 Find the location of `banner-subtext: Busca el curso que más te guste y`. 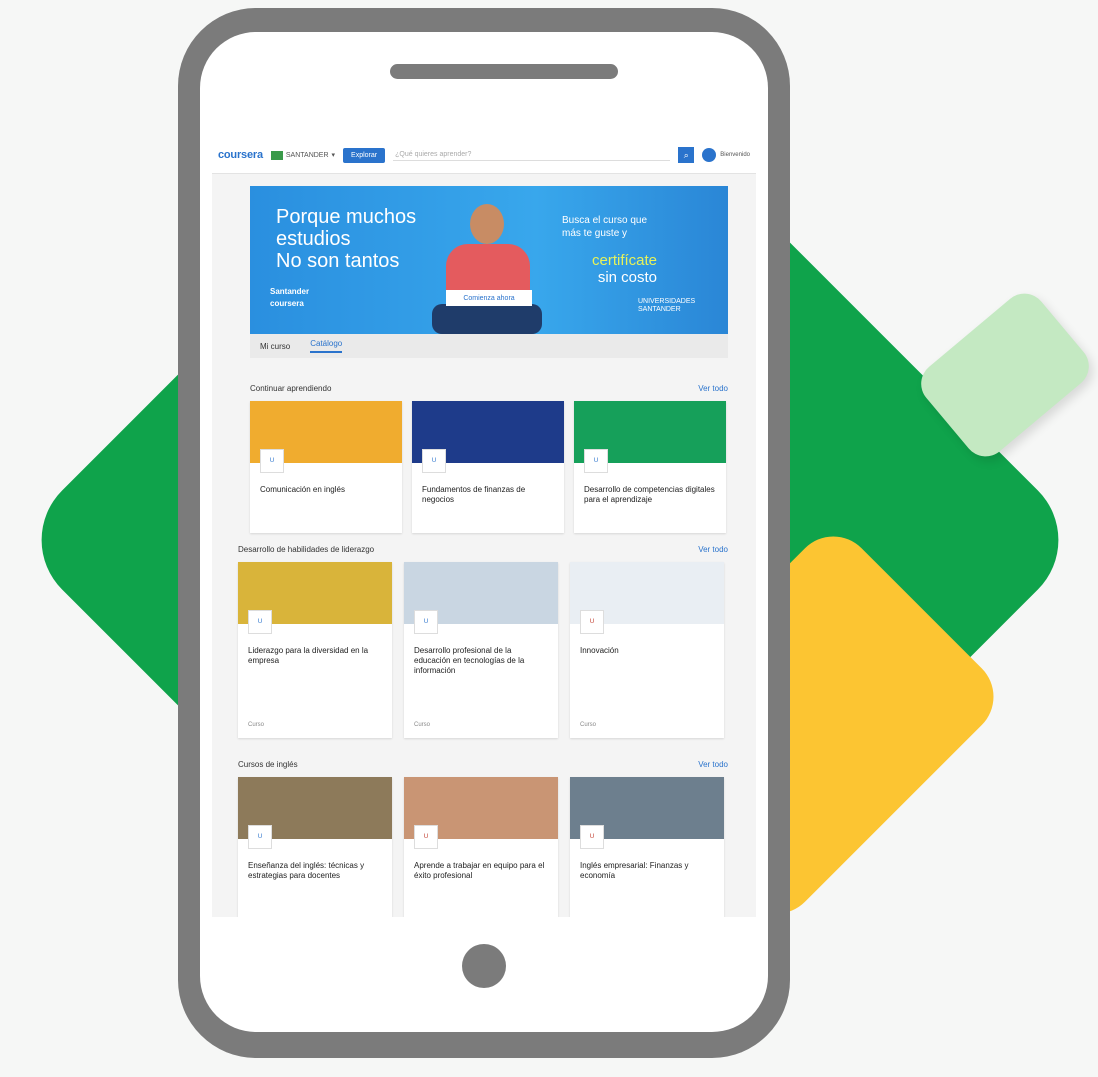

banner-subtext: Busca el curso que más te guste y is located at coordinates (605, 227).